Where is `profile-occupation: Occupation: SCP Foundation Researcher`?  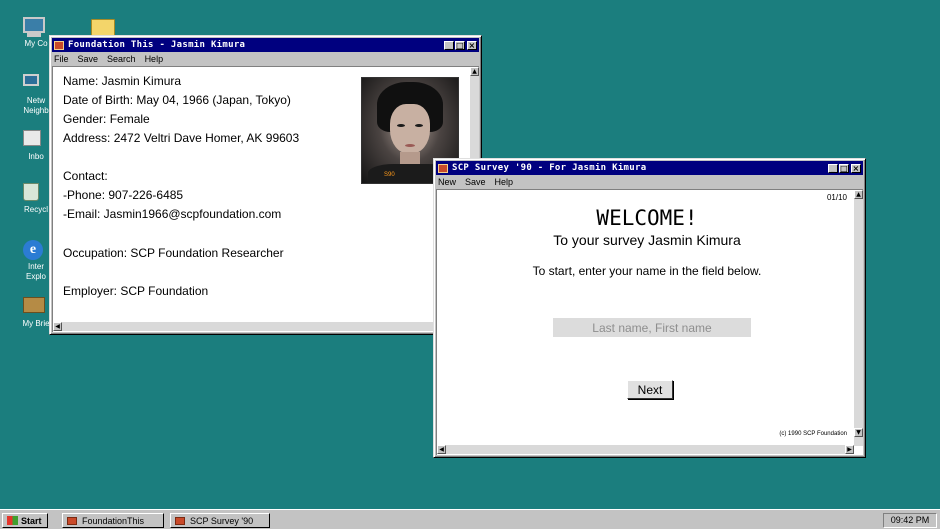 profile-occupation: Occupation: SCP Foundation Researcher is located at coordinates (173, 253).